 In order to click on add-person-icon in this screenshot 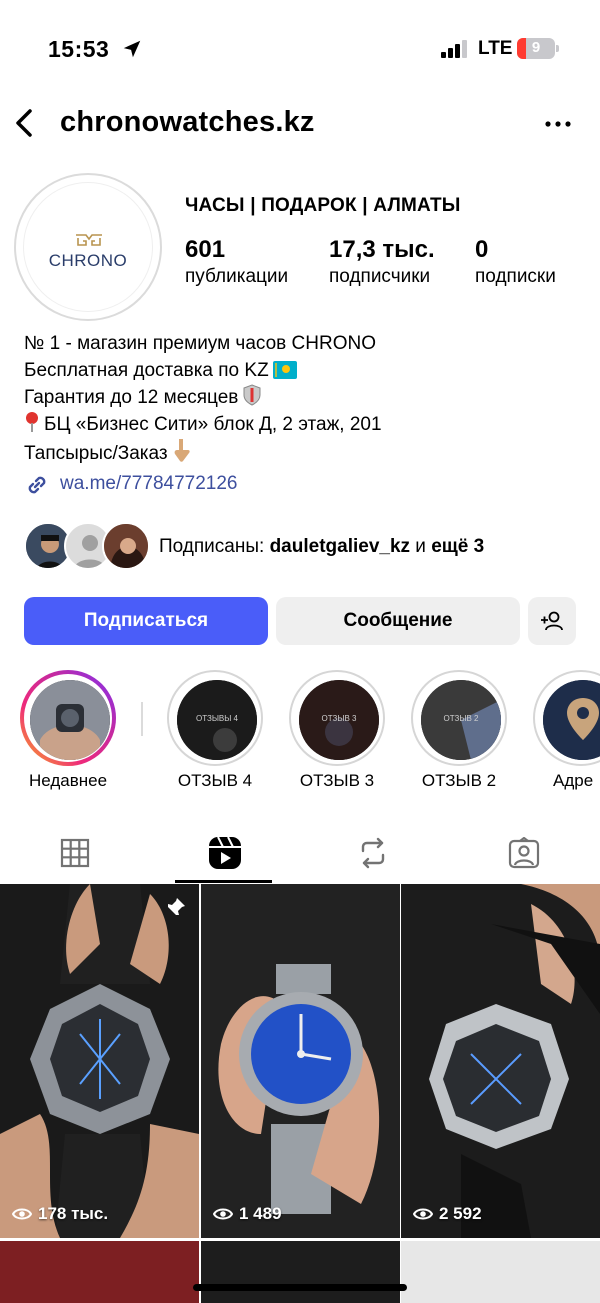, I will do `click(552, 621)`.